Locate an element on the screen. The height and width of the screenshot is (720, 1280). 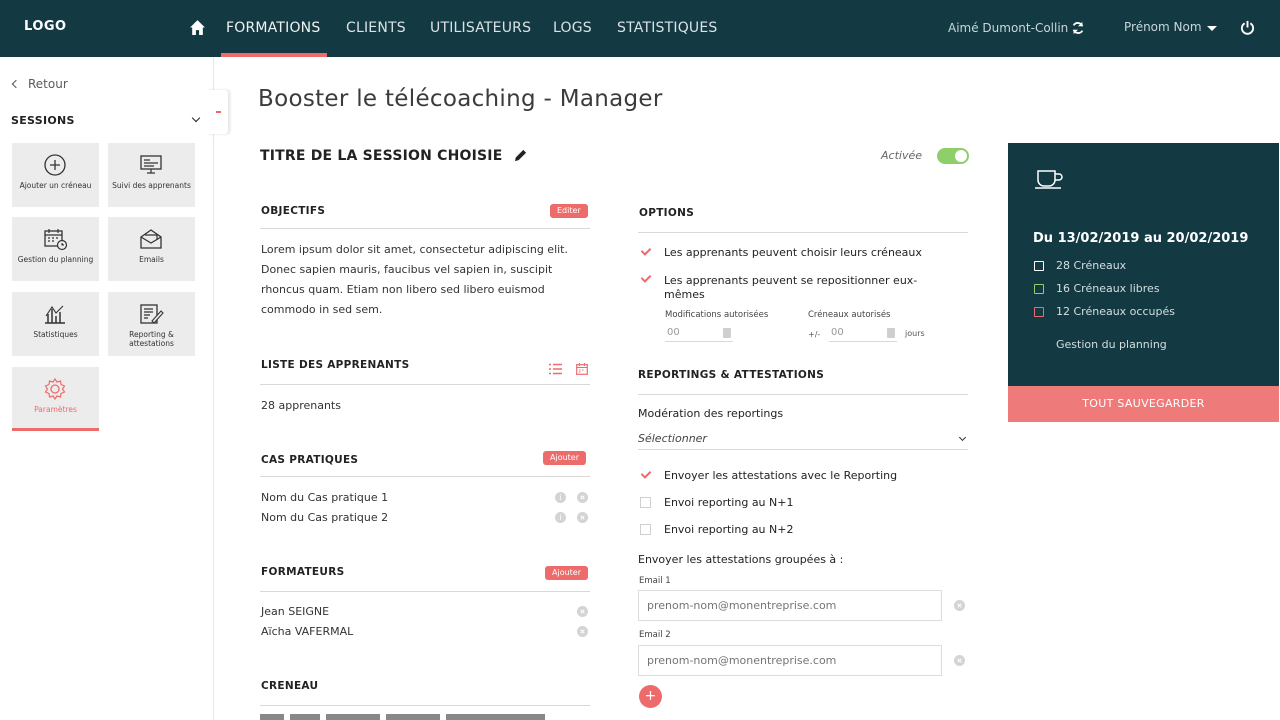
add-email-button: + is located at coordinates (650, 696).